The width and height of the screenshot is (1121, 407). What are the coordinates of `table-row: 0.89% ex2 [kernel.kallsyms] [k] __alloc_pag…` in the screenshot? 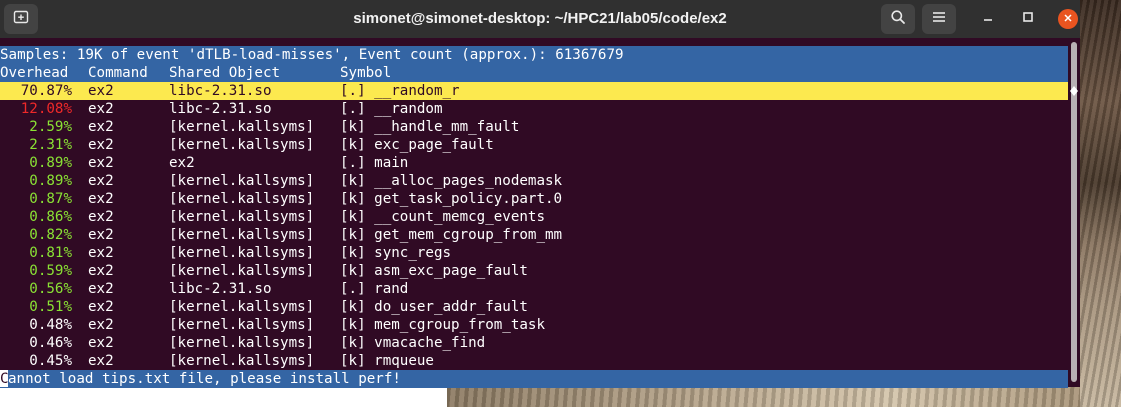 It's located at (534, 181).